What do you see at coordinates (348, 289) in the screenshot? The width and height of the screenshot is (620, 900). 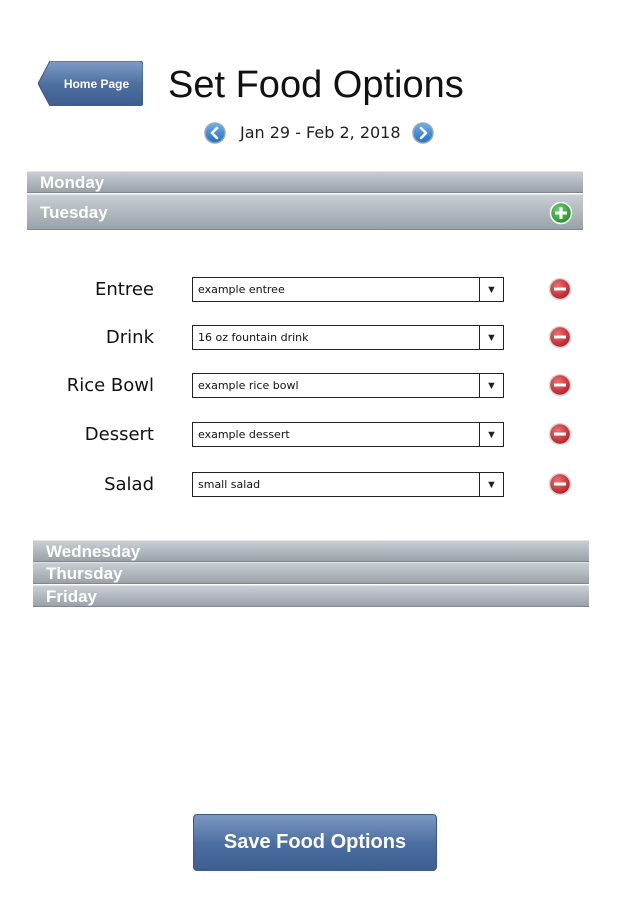 I see `food-option-select: example entree ▼` at bounding box center [348, 289].